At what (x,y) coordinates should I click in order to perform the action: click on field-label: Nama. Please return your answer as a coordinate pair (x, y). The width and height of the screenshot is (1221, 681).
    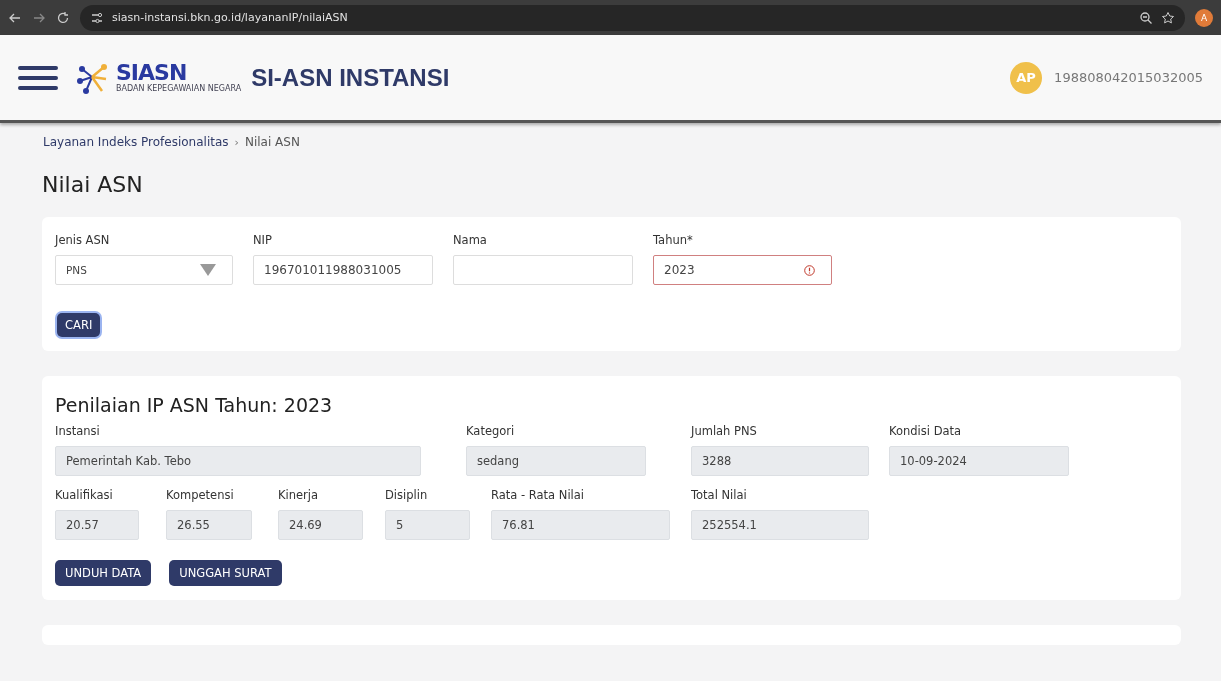
    Looking at the image, I should click on (470, 240).